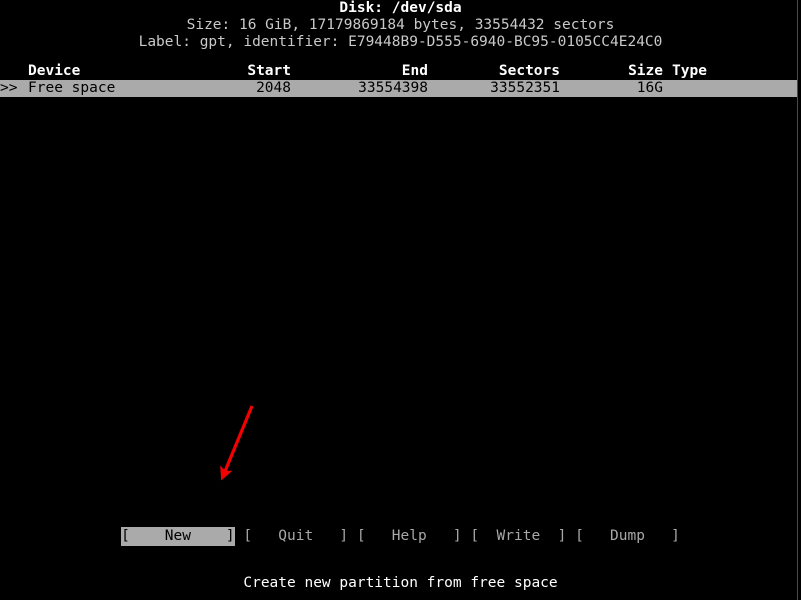 The height and width of the screenshot is (600, 801). Describe the element at coordinates (689, 71) in the screenshot. I see `column-header-type: Type` at that location.